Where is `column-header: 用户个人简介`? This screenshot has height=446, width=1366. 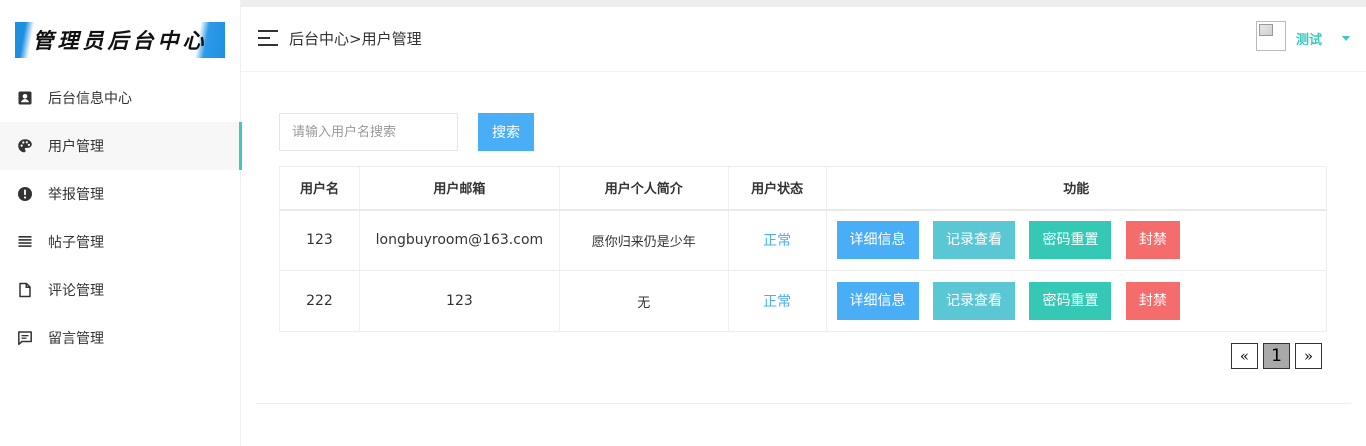 column-header: 用户个人简介 is located at coordinates (643, 188).